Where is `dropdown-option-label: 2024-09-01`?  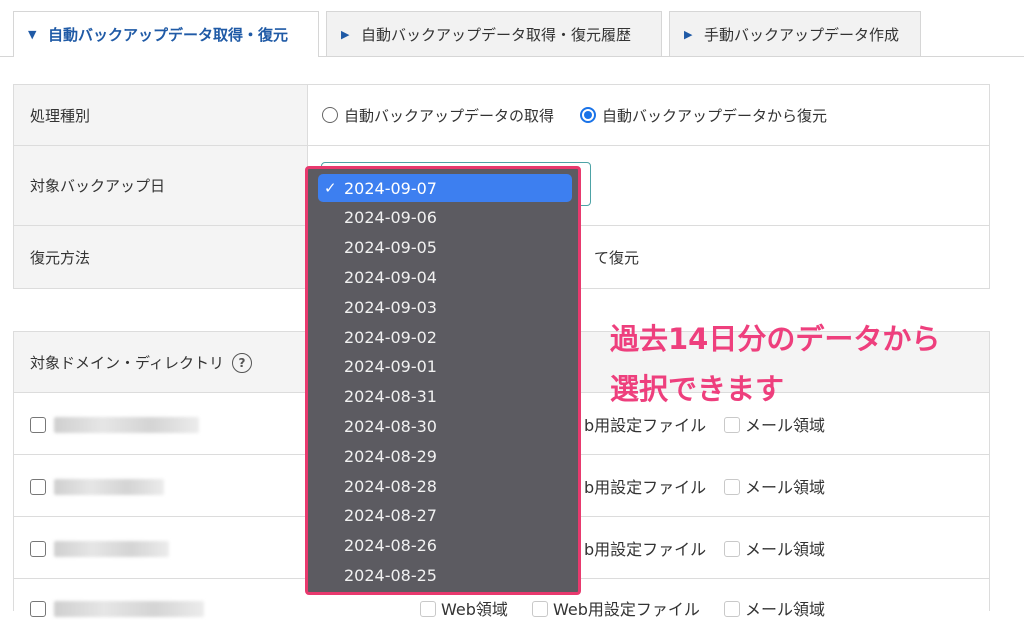
dropdown-option-label: 2024-09-01 is located at coordinates (390, 367).